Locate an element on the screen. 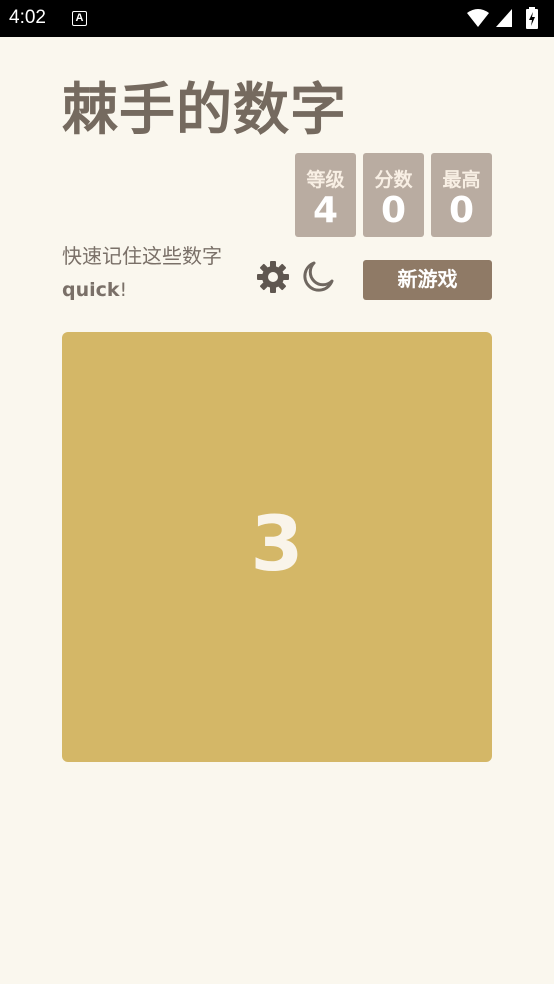 This screenshot has width=554, height=984. level-box: 等级 4 is located at coordinates (325, 195).